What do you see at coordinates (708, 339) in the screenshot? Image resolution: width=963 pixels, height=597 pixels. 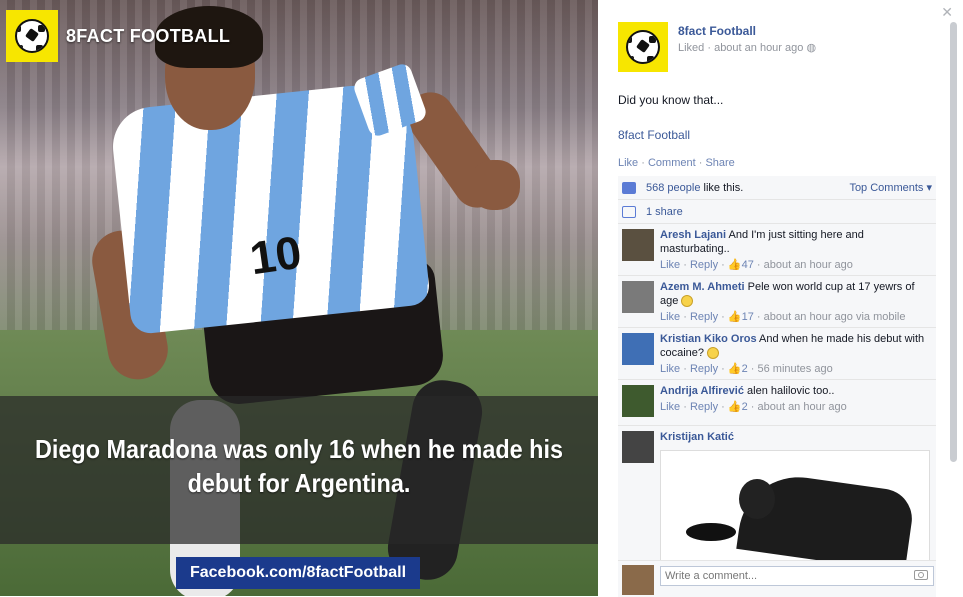 I see `commenter-name: Kristian Kiko Oros` at bounding box center [708, 339].